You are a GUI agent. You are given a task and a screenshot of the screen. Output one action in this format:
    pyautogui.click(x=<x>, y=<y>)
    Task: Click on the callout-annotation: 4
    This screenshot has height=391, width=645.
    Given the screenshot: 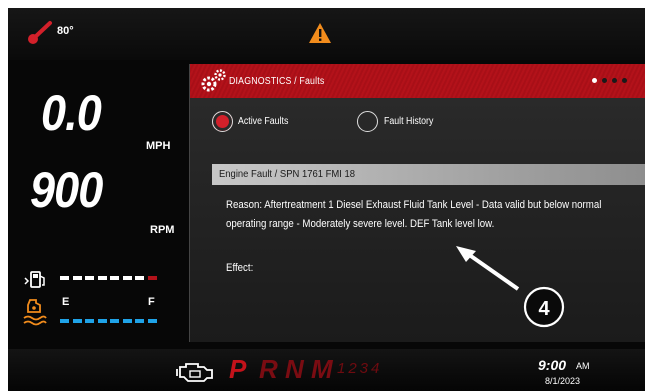 What is the action you would take?
    pyautogui.click(x=510, y=287)
    